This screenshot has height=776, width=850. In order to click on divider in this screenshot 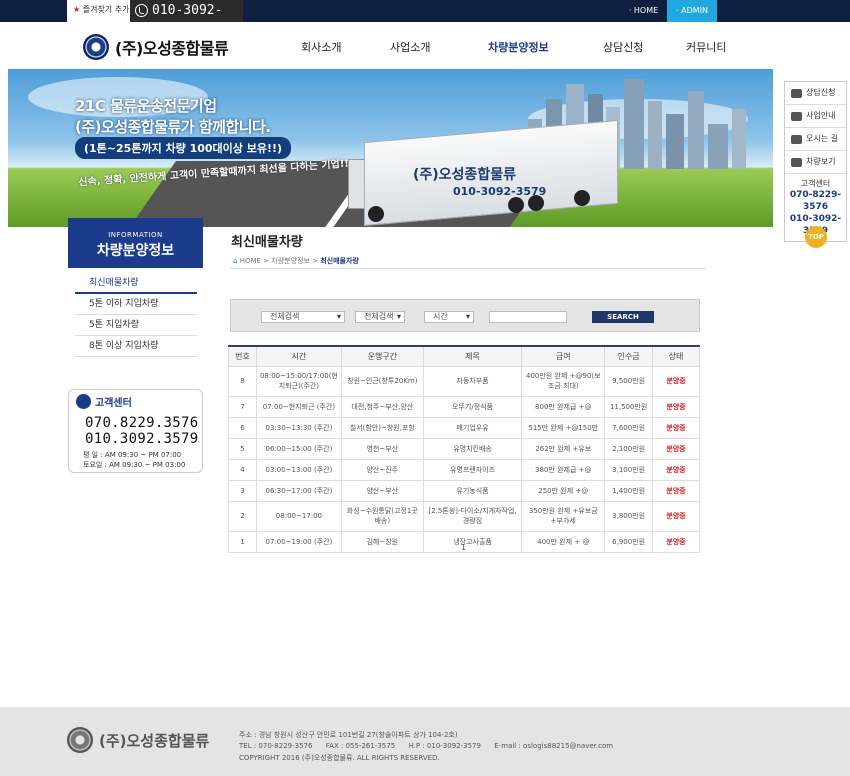, I will do `click(468, 268)`.